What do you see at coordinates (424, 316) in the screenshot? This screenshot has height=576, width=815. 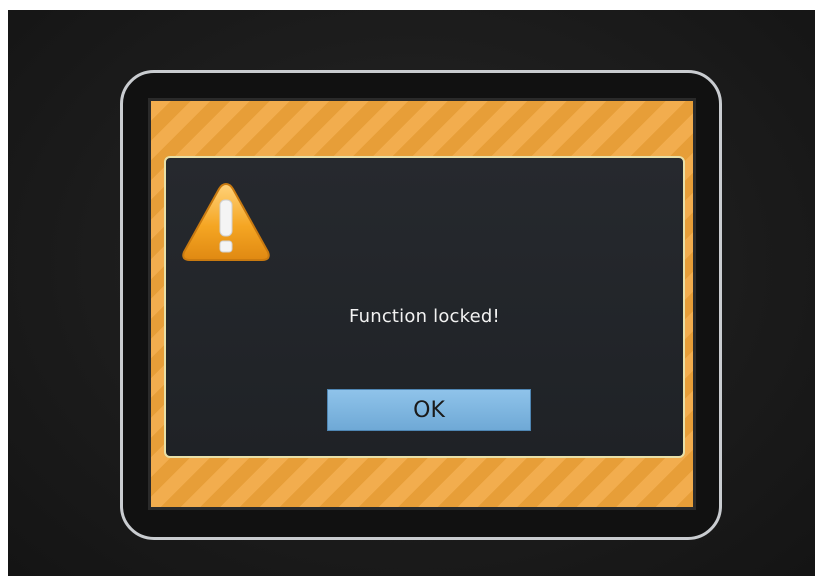 I see `dialog-message: Function locked!` at bounding box center [424, 316].